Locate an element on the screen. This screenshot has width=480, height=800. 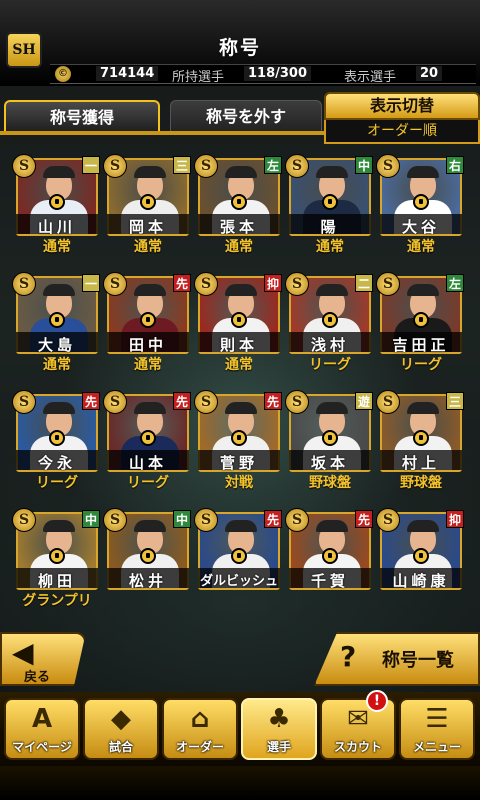
nav-floor is located at coordinates (240, 783).